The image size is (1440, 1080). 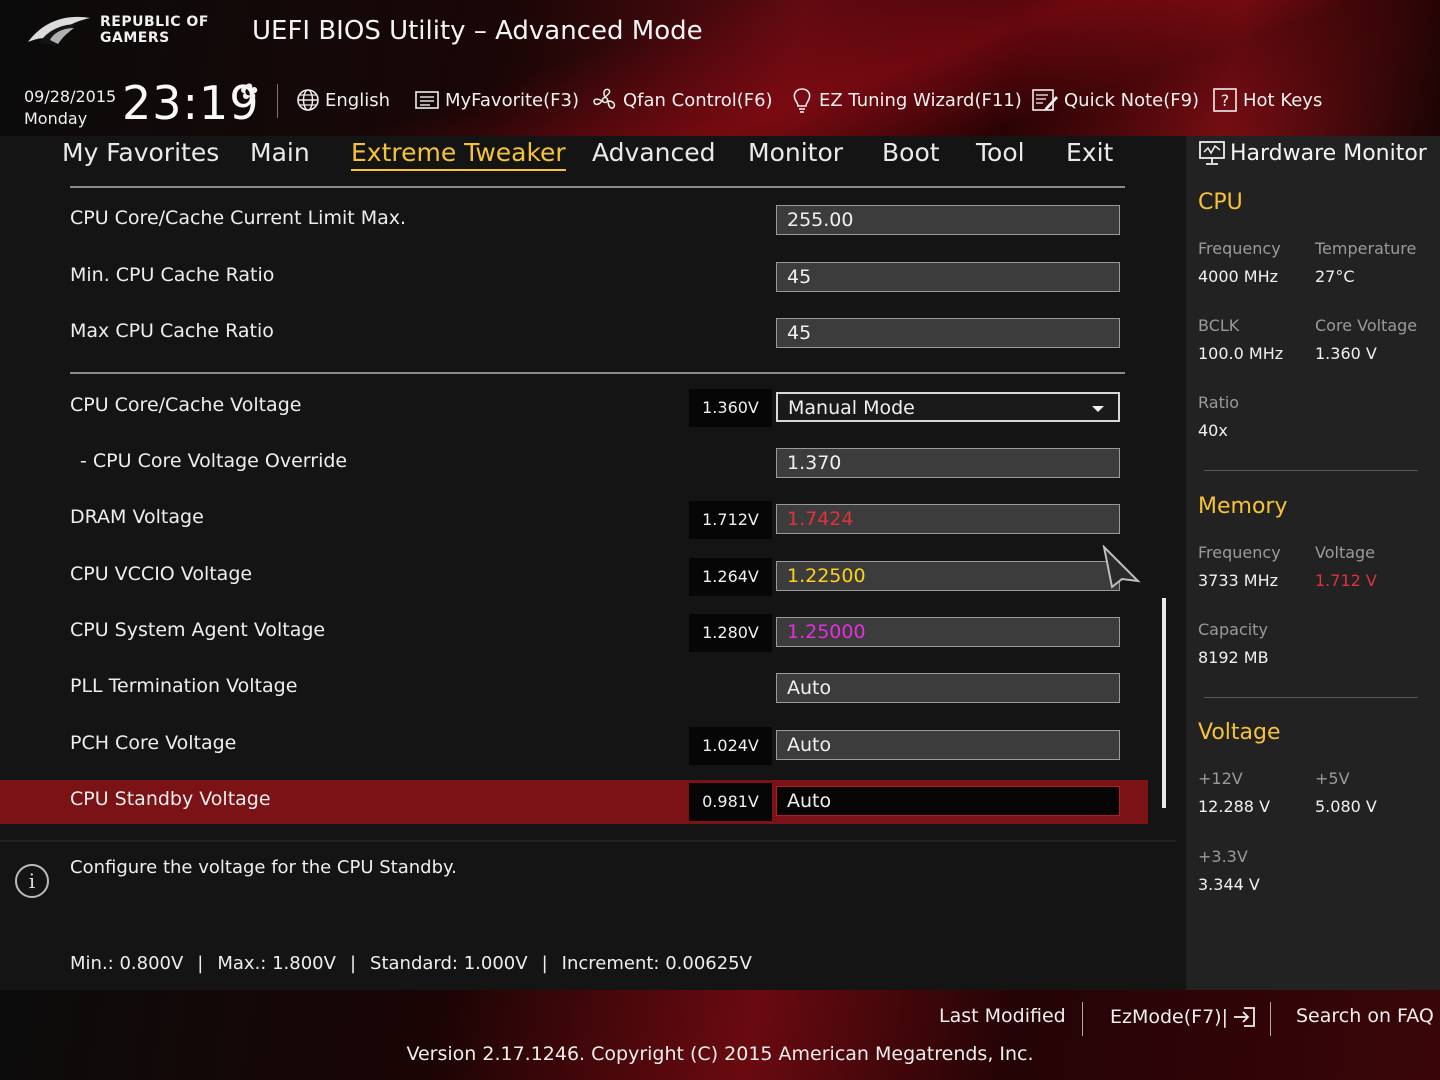 What do you see at coordinates (597, 187) in the screenshot?
I see `tab-underline-rule` at bounding box center [597, 187].